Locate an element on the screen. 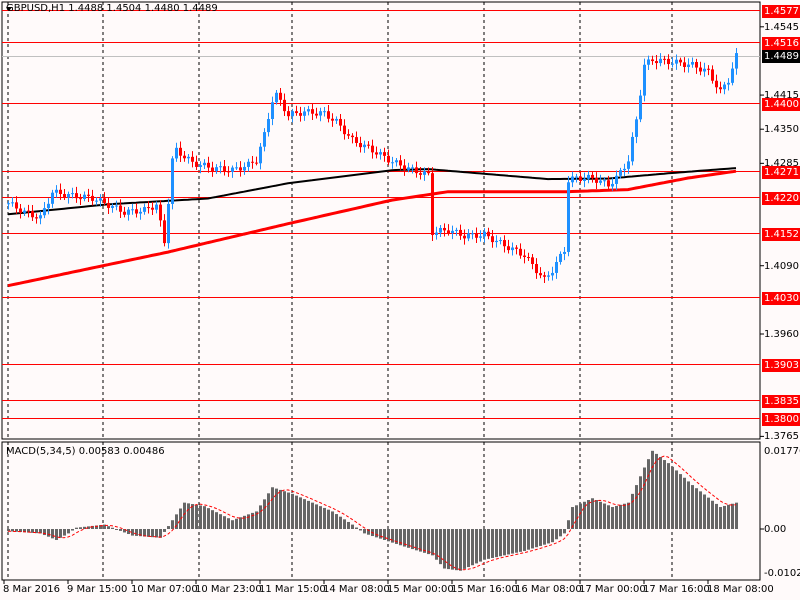 This screenshot has width=800, height=600. macd-tick-label: 0.00 is located at coordinates (775, 529).